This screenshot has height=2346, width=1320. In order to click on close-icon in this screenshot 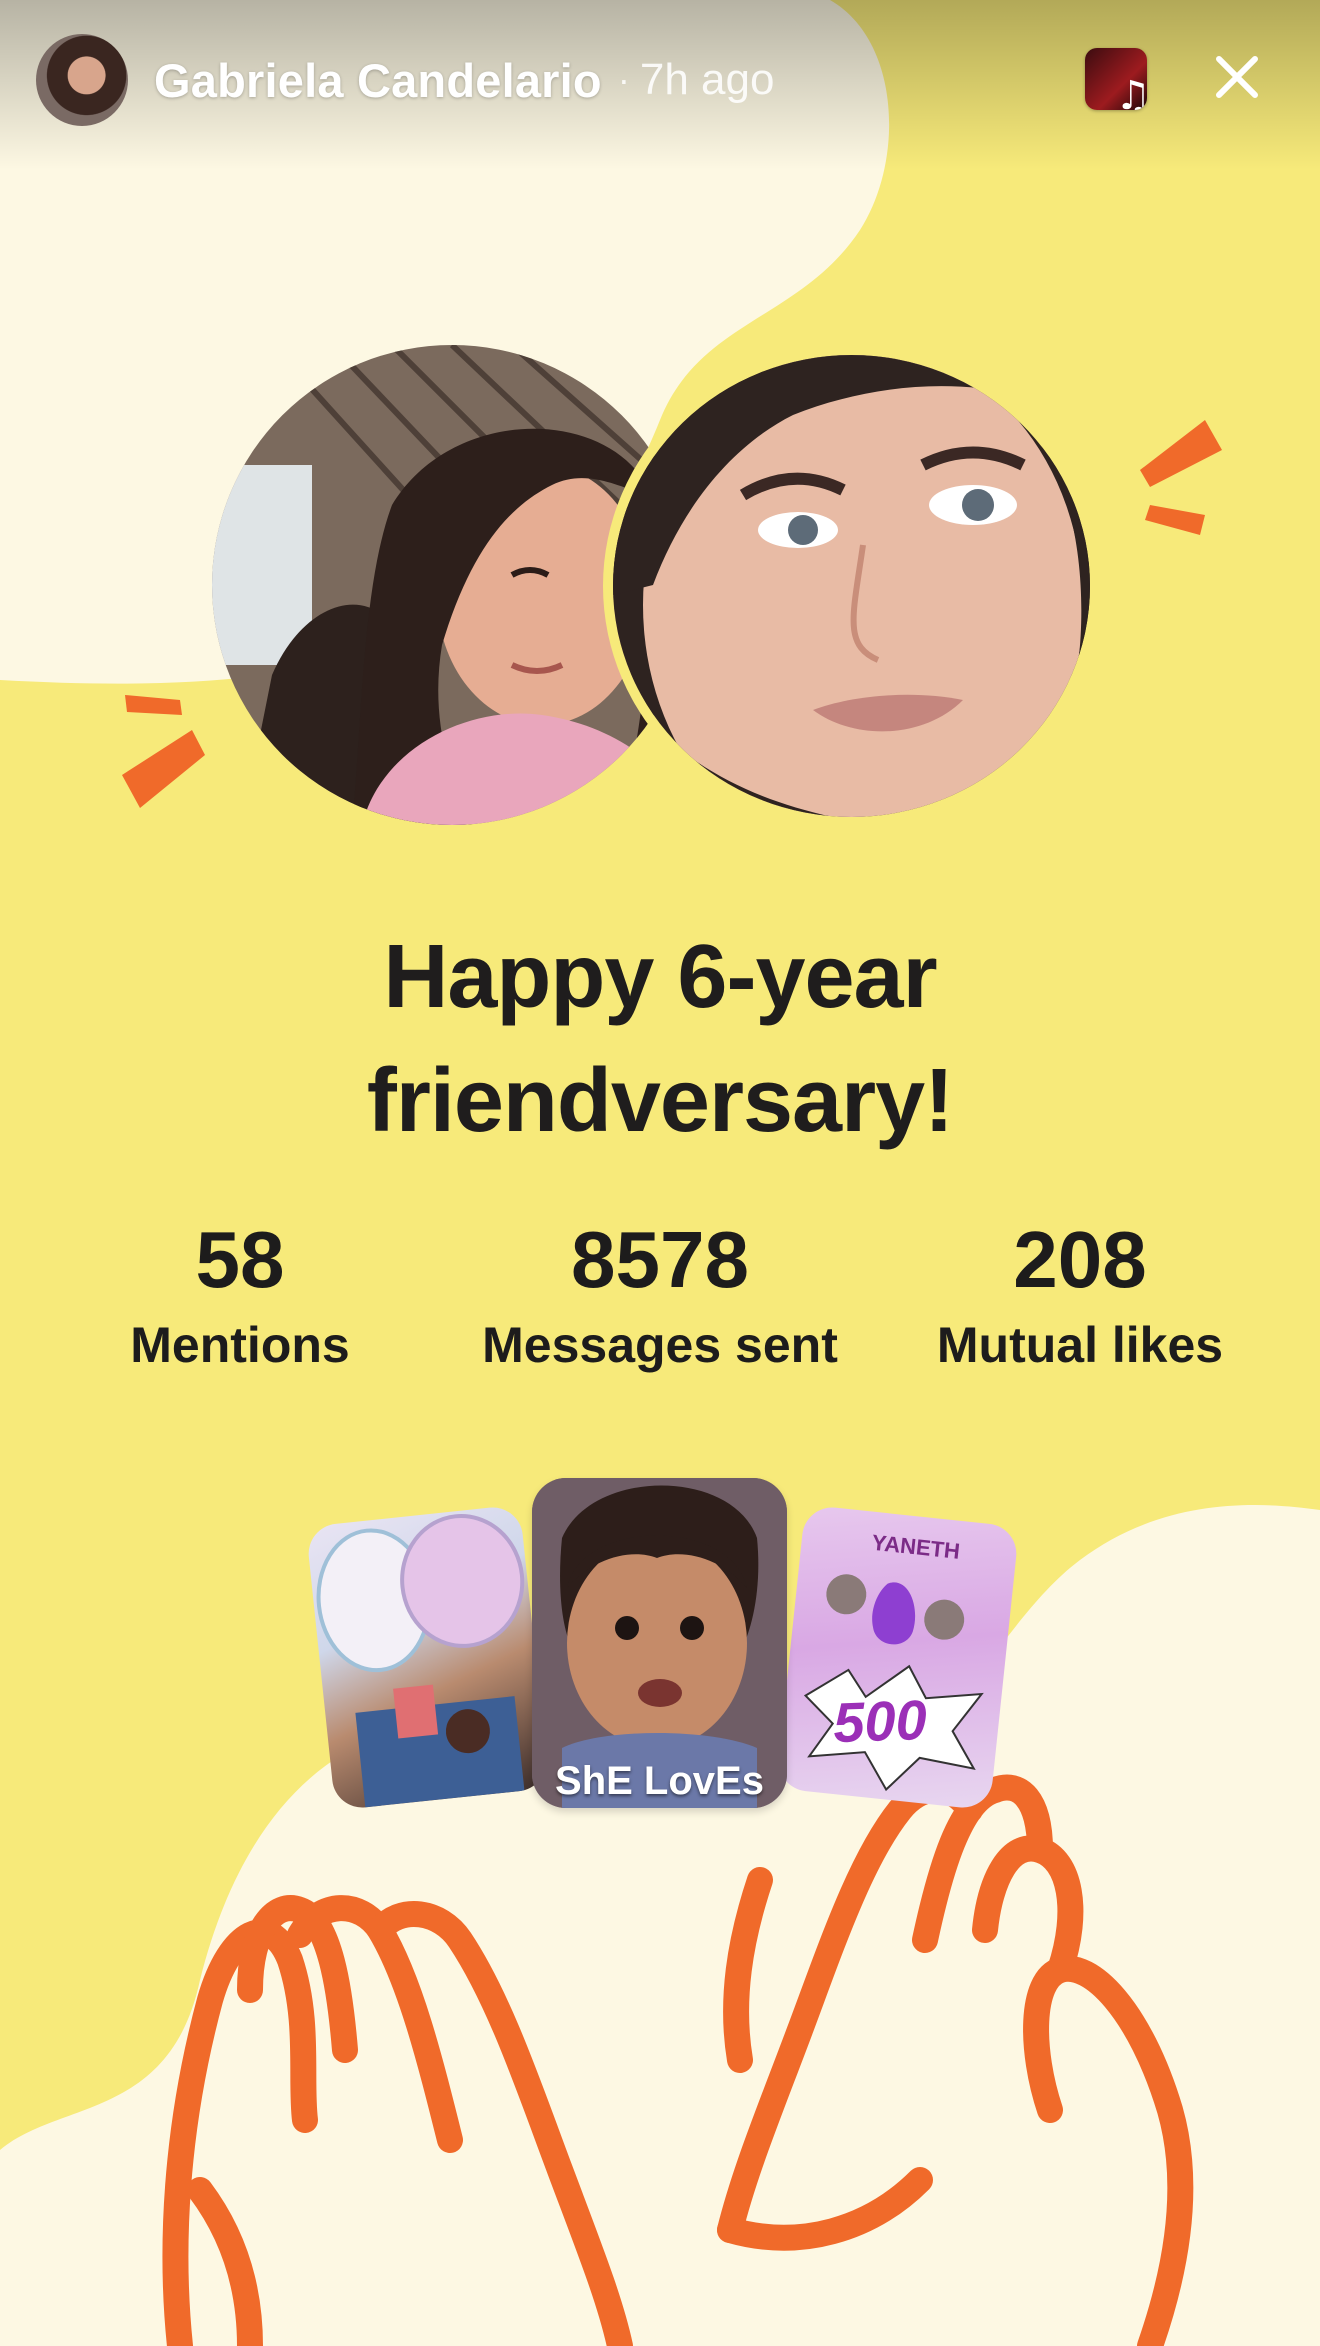, I will do `click(1237, 77)`.